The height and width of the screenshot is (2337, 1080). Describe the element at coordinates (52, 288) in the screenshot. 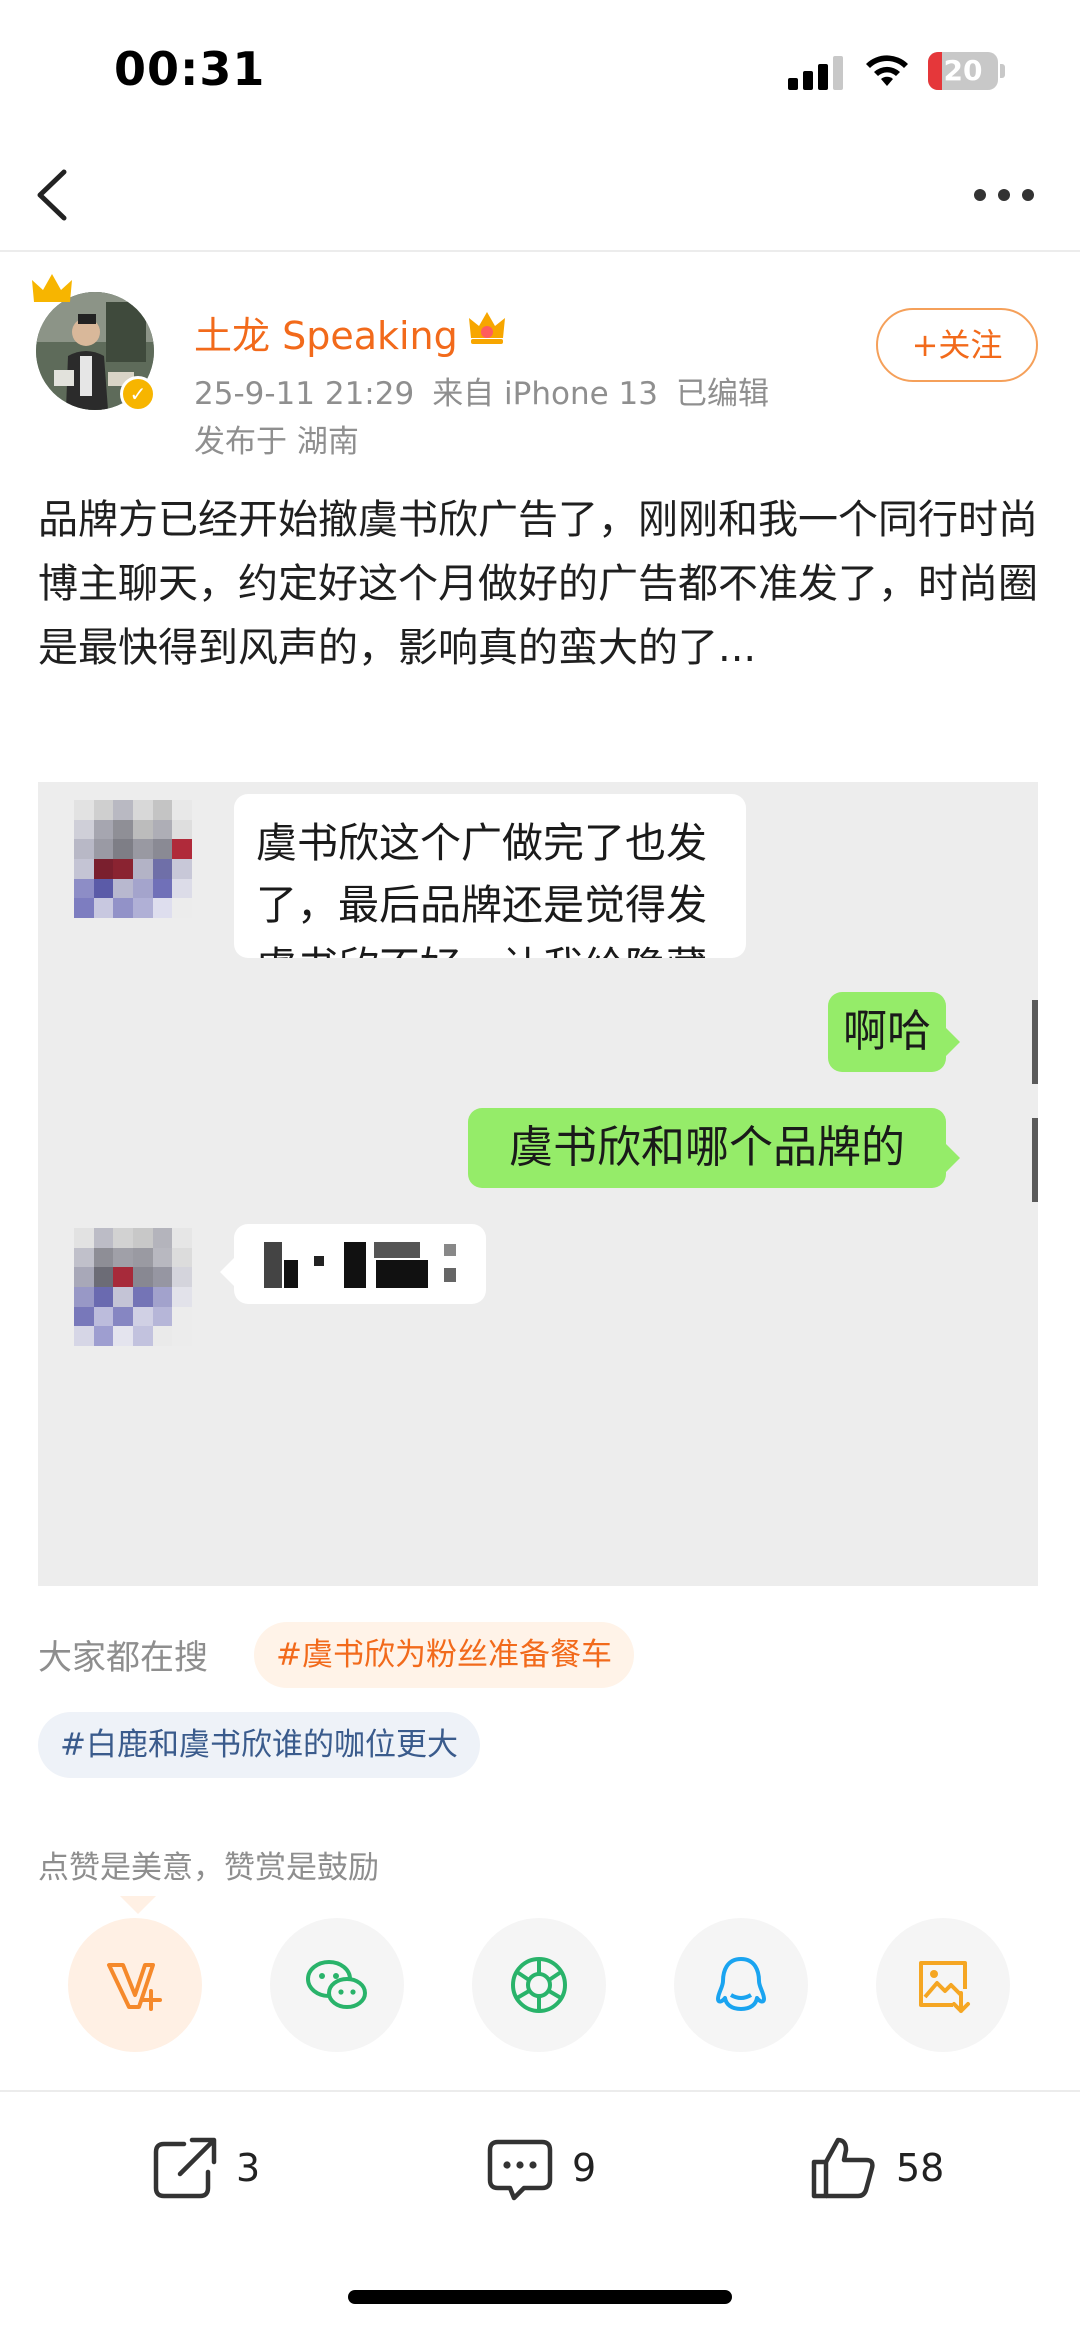

I see `crown-icon` at that location.